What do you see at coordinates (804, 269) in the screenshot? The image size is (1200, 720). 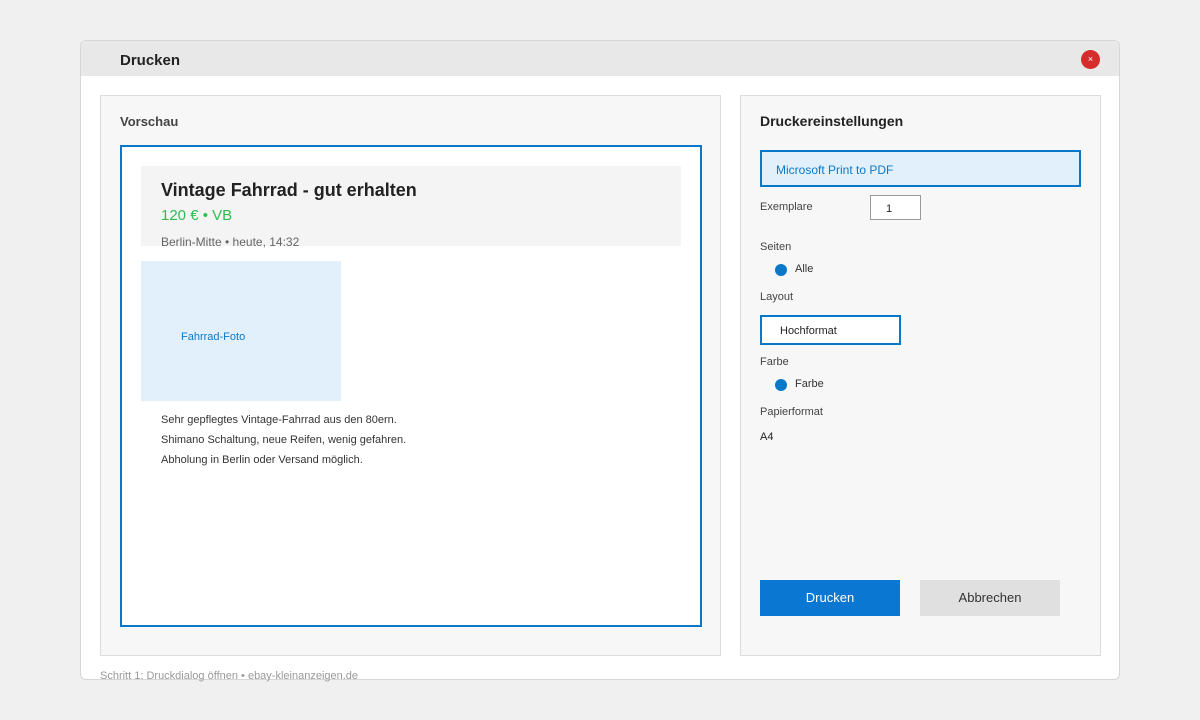 I see `pages-radio-label: Alle` at bounding box center [804, 269].